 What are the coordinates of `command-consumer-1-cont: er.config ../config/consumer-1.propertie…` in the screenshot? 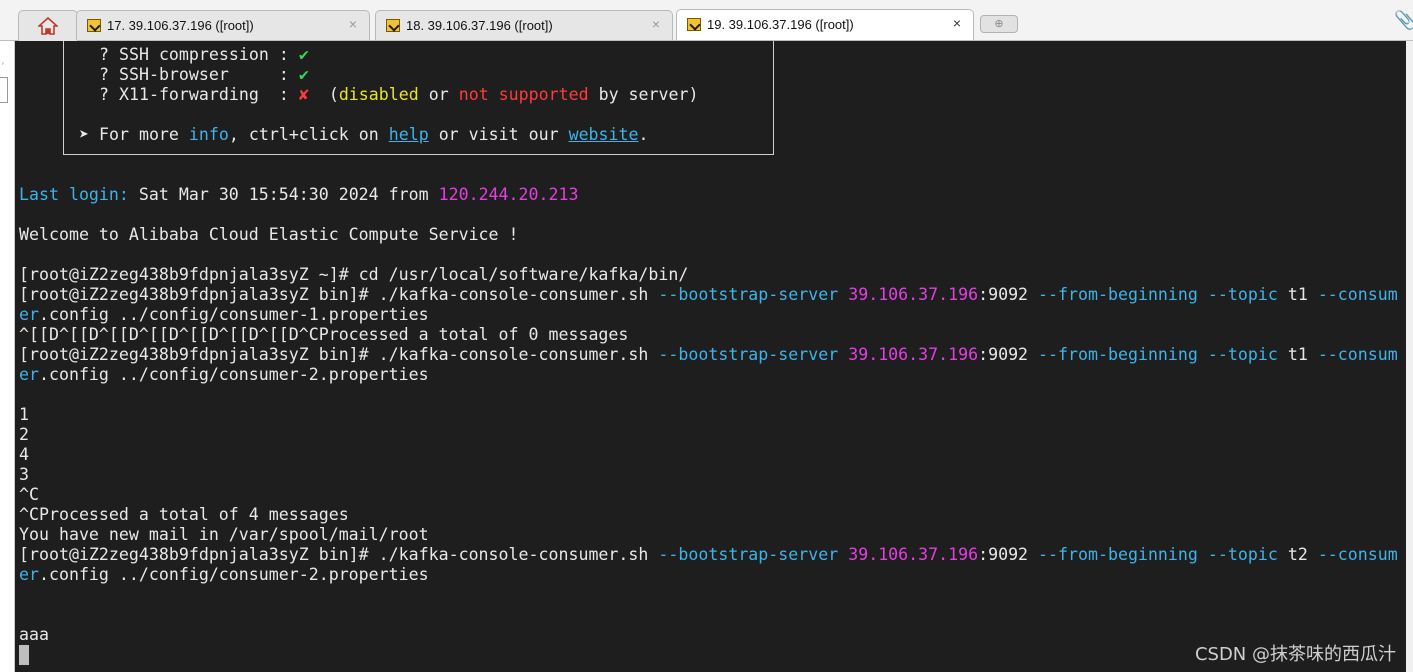 It's located at (224, 314).